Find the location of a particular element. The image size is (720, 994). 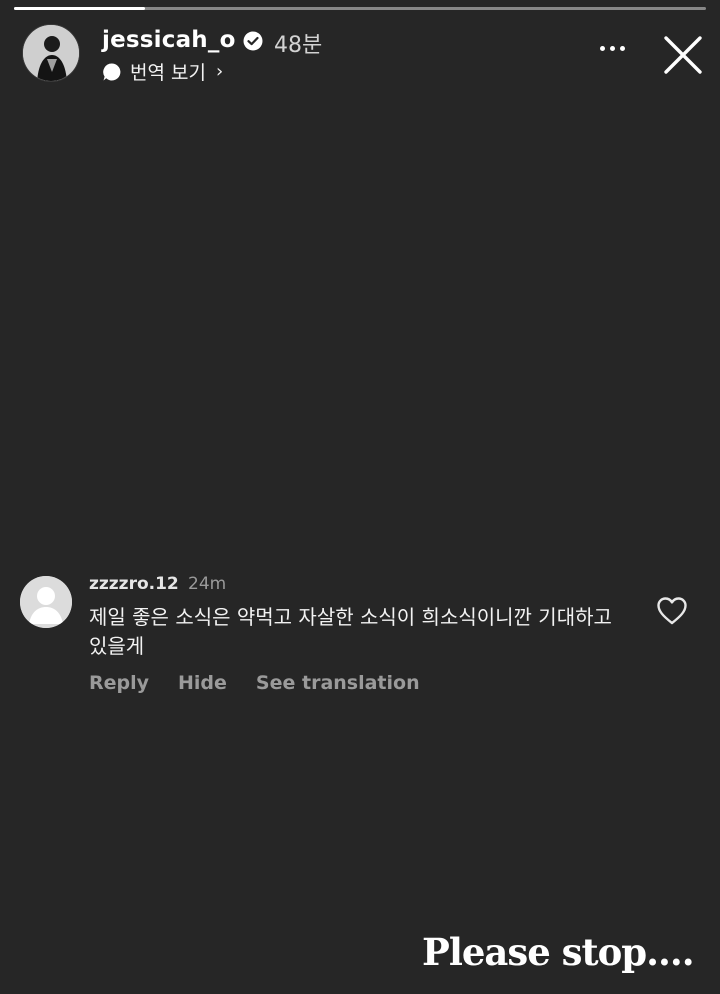

translate-label: 번역 보기 is located at coordinates (168, 73).